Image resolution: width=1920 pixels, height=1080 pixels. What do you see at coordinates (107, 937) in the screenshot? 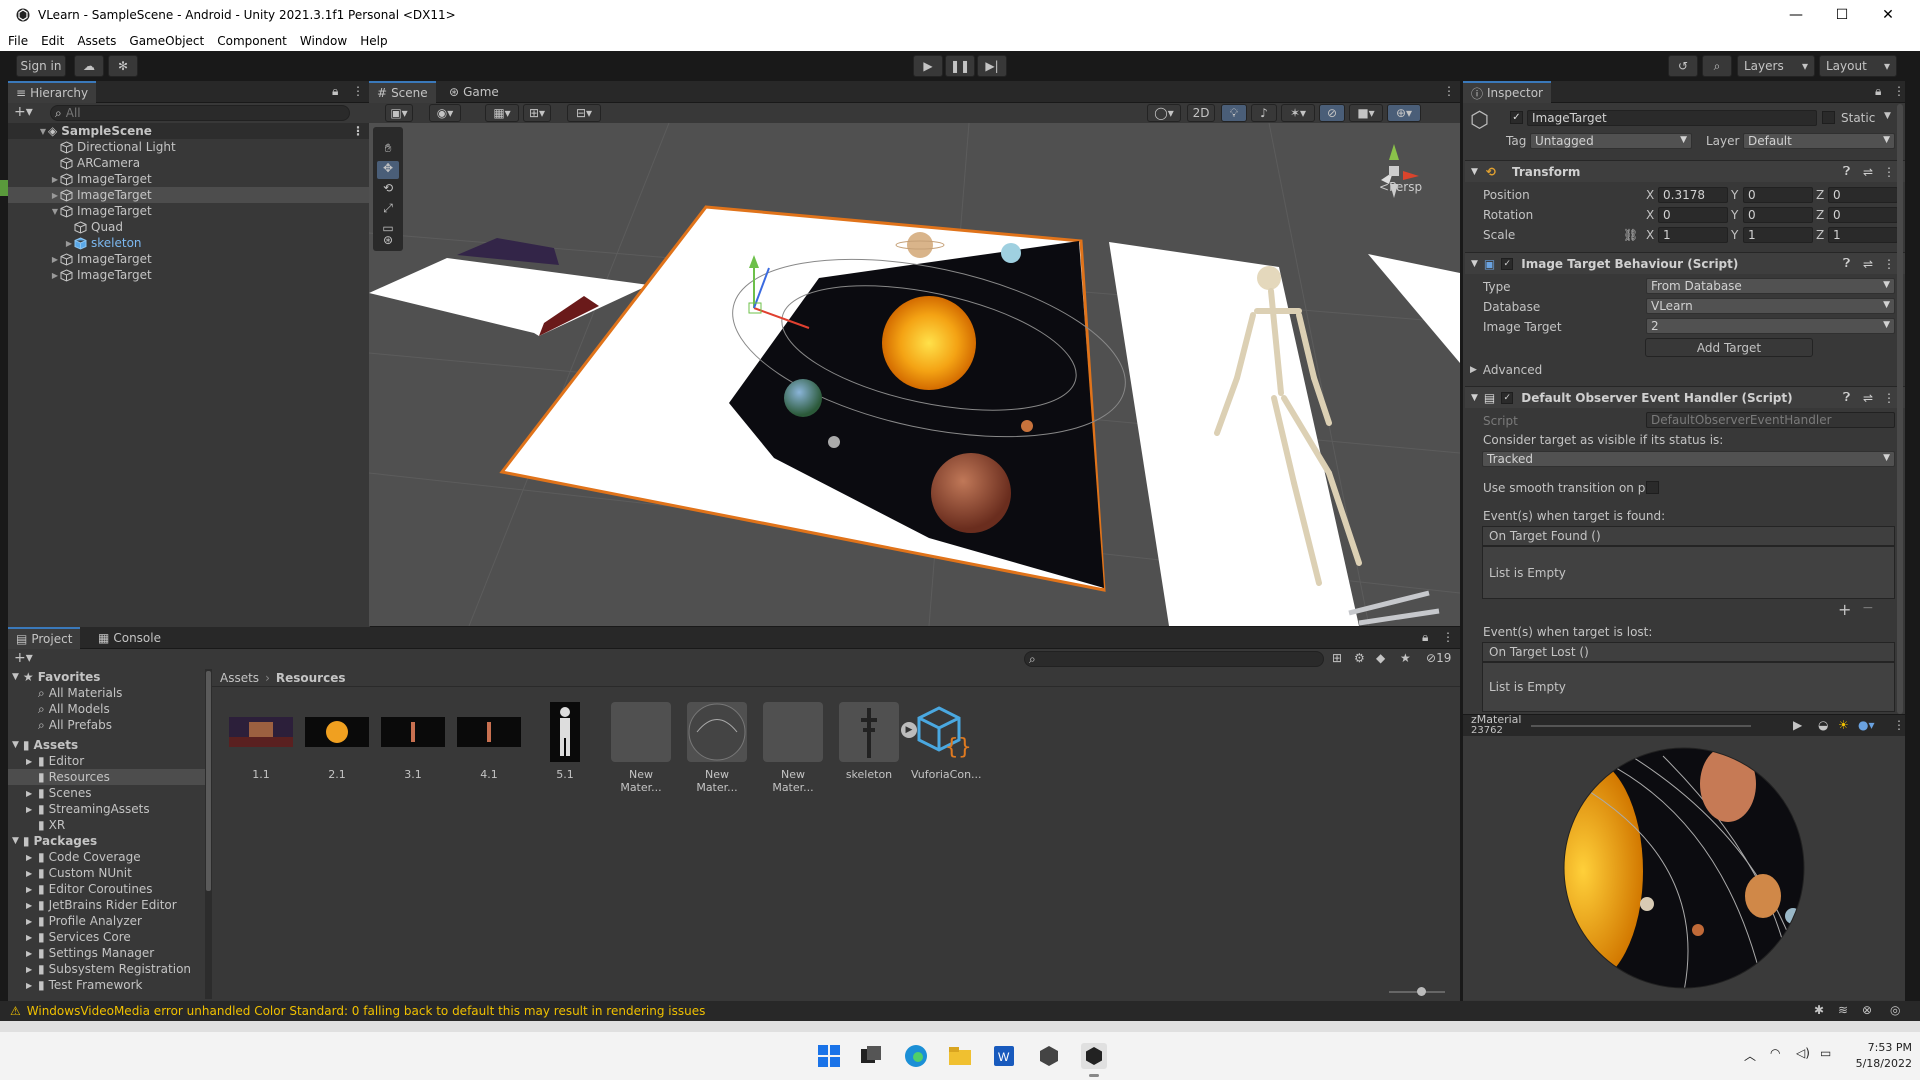
I see `tree-item-services-core: ▶ ▮ Services Core` at bounding box center [107, 937].